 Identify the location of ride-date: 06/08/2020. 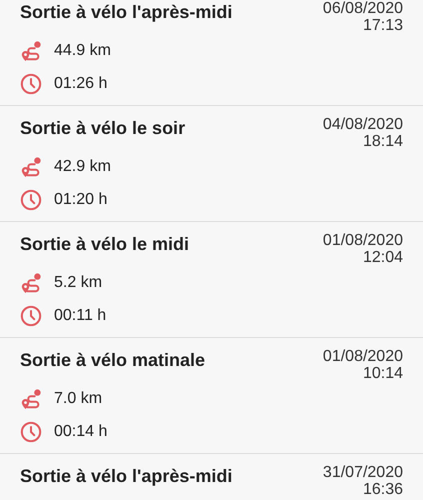
(362, 8).